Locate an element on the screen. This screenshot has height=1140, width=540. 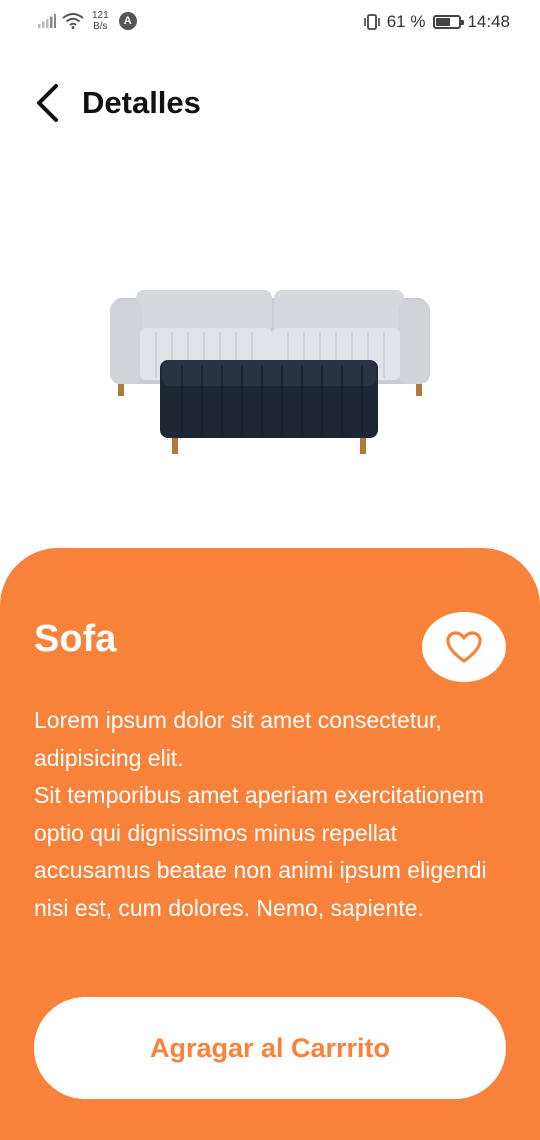
status-left: 121 B/s A is located at coordinates (87, 21).